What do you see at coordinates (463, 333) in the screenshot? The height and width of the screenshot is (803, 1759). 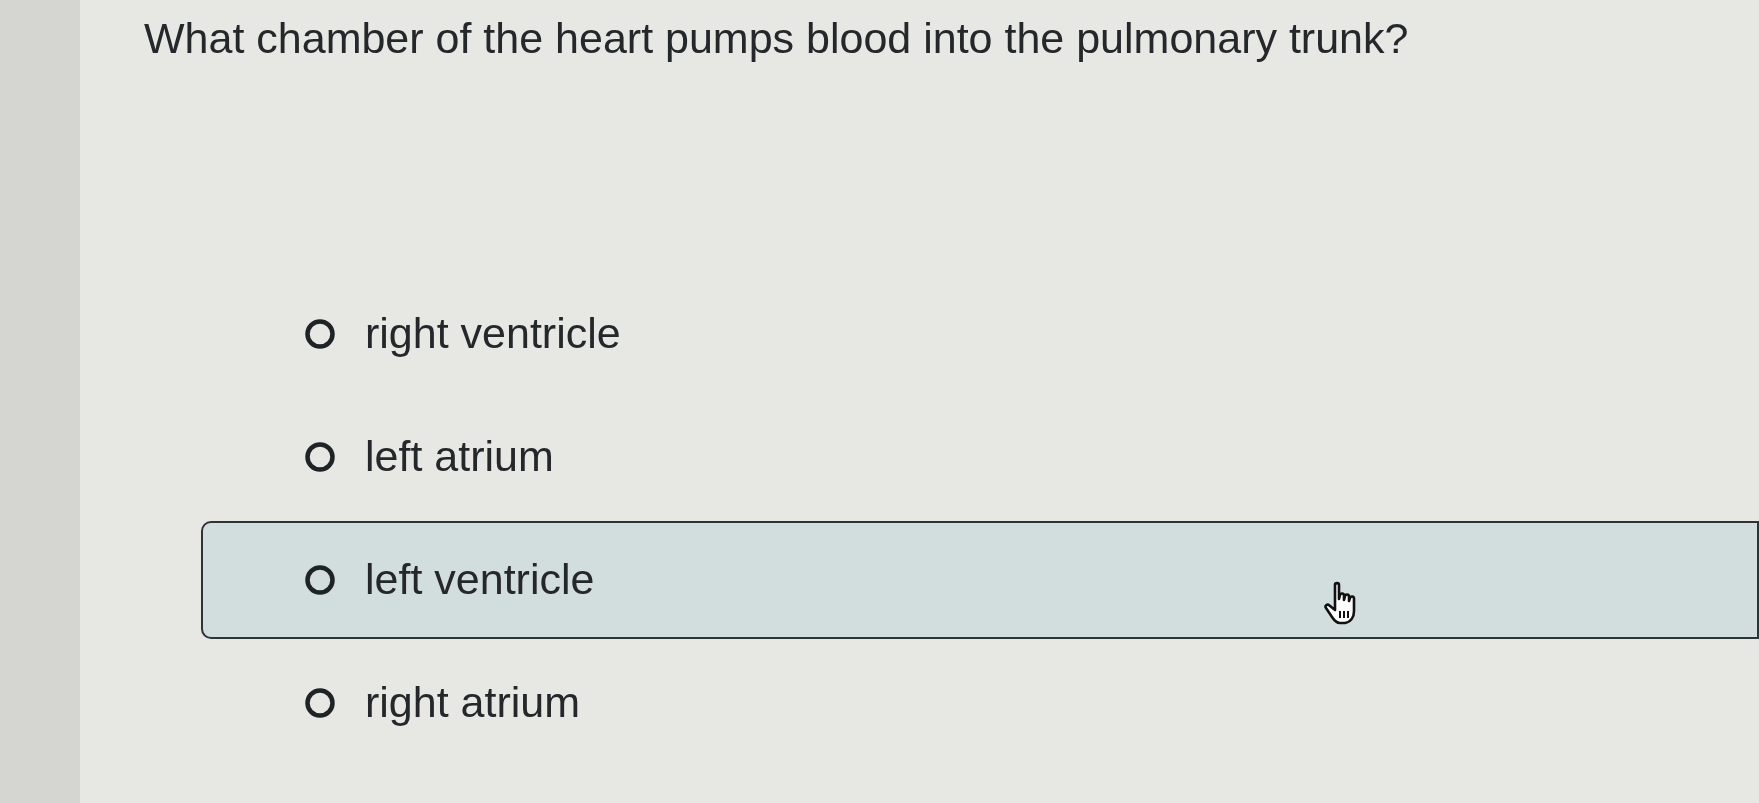 I see `answer-option: right ventricle` at bounding box center [463, 333].